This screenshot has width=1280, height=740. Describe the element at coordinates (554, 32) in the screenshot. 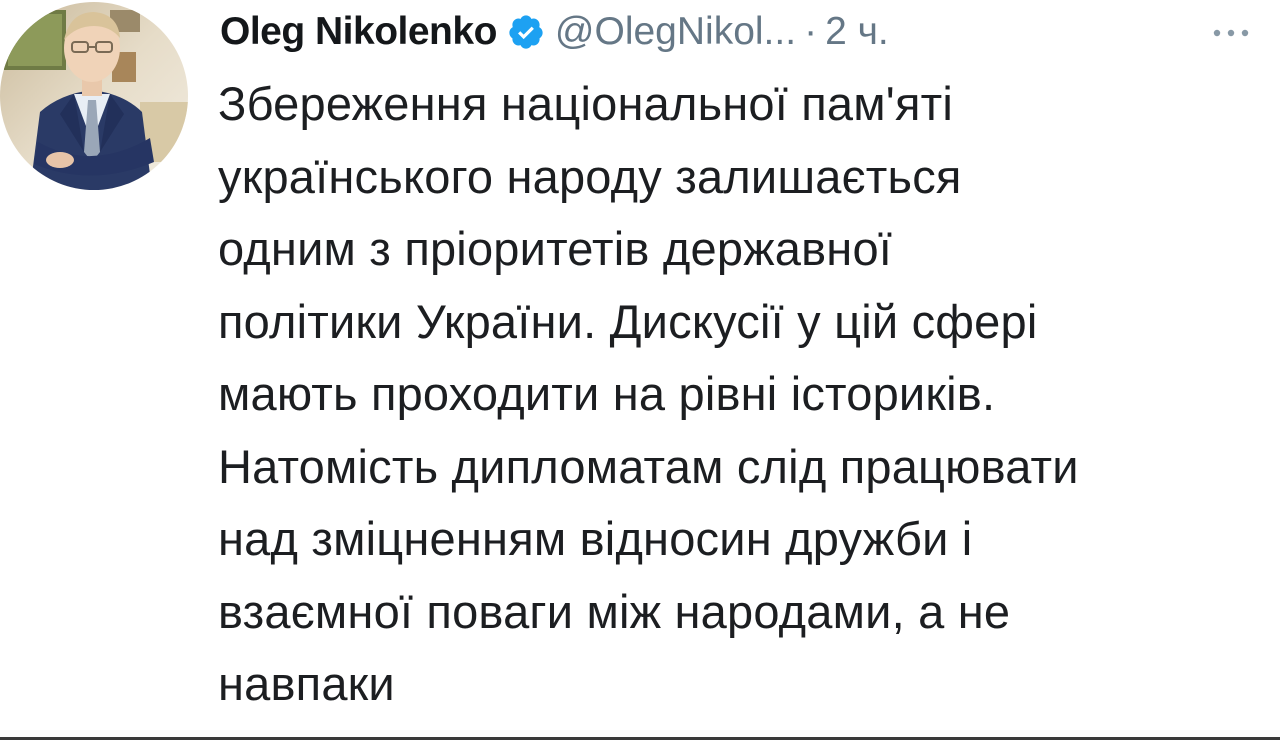

I see `tweet-header: Oleg Nikolenko @OlegNikol... · 2 ч.` at that location.